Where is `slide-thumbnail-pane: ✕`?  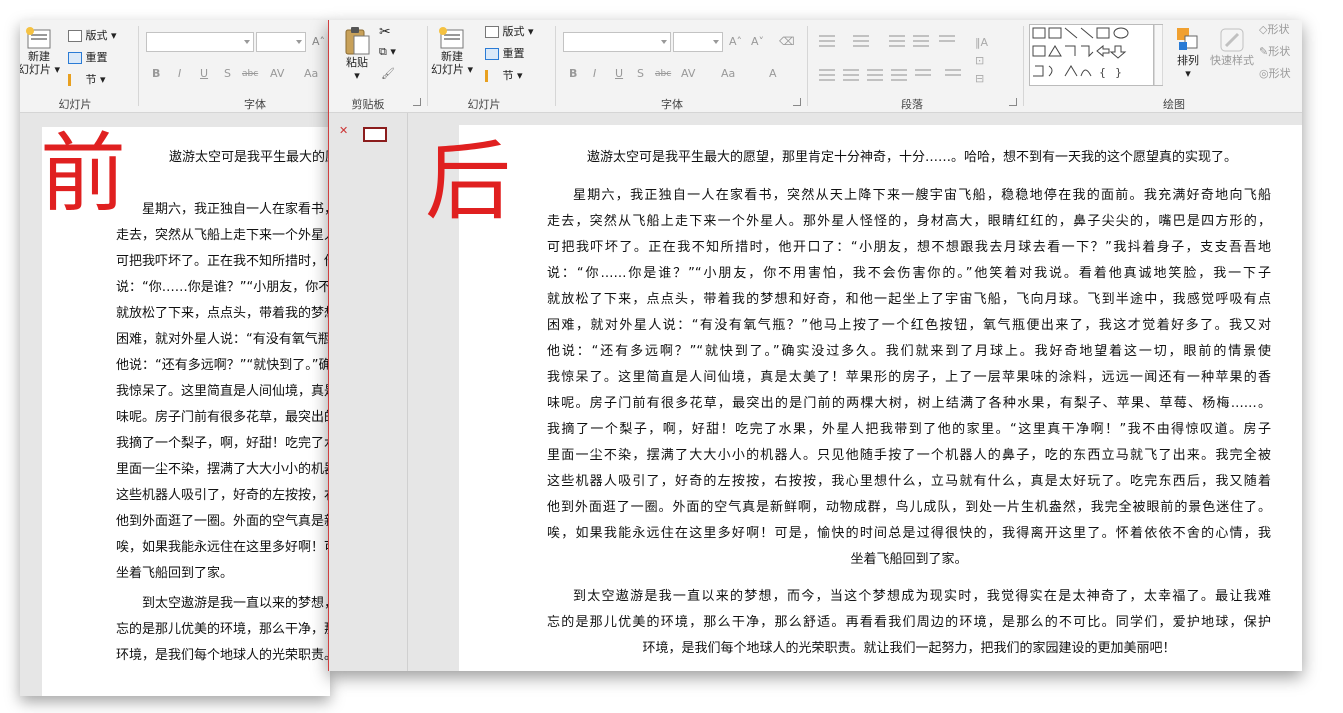
slide-thumbnail-pane: ✕ is located at coordinates (368, 392).